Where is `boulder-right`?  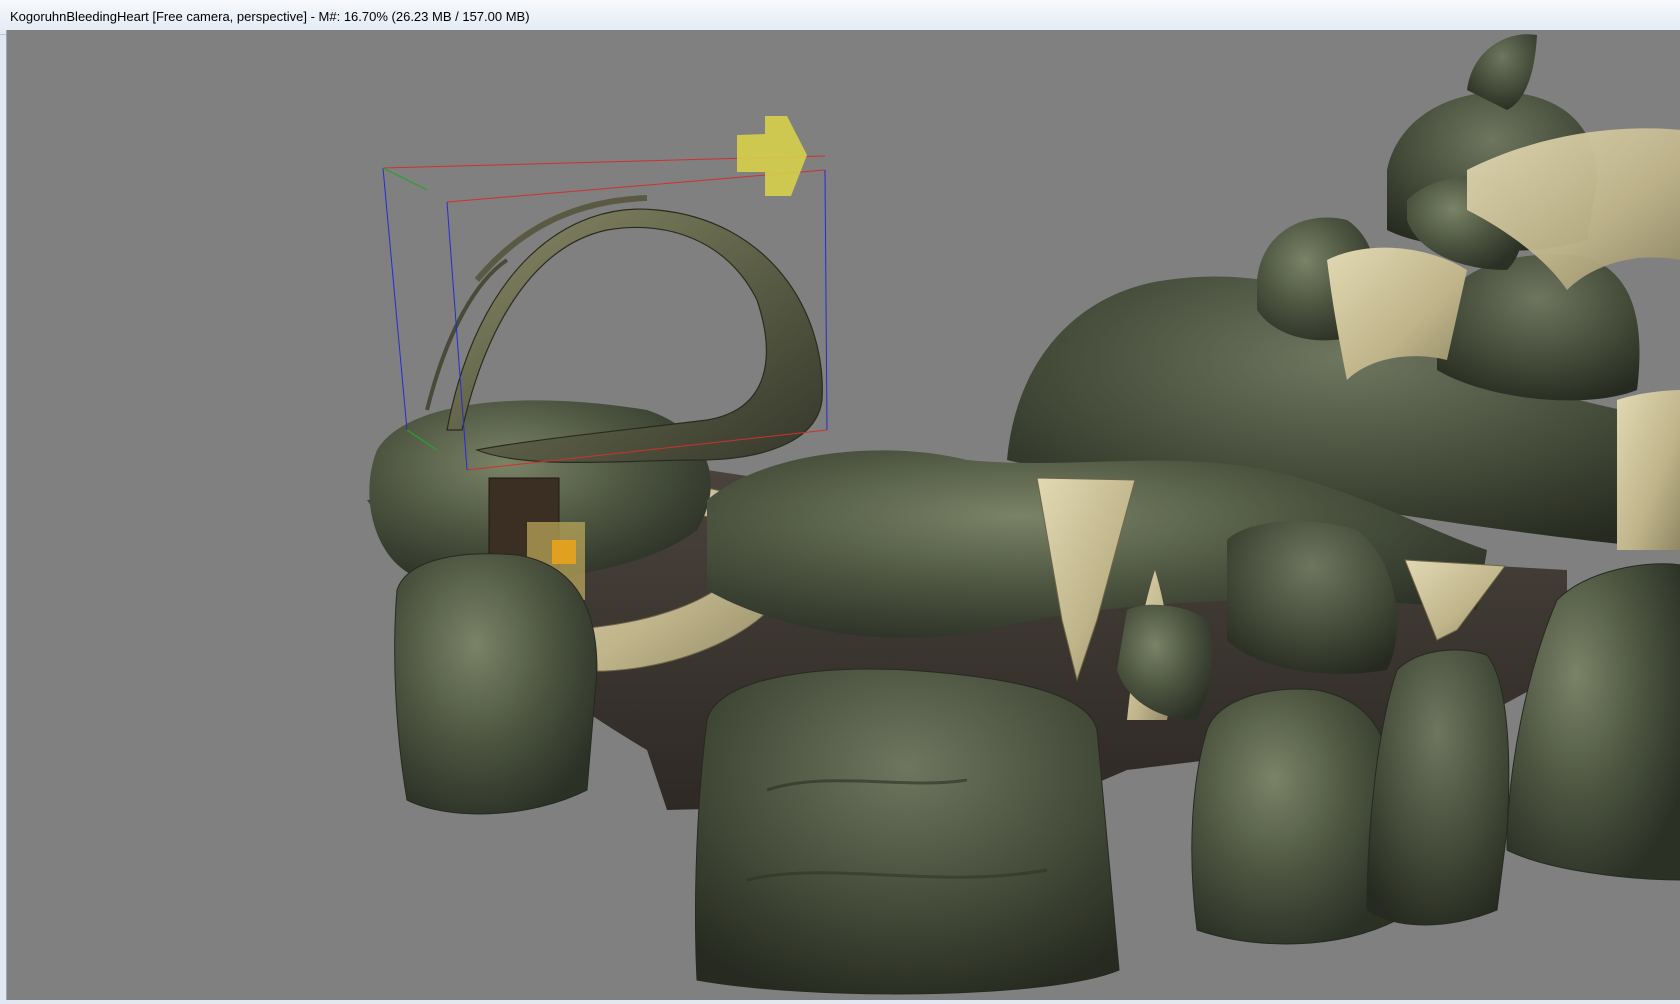 boulder-right is located at coordinates (1294, 816).